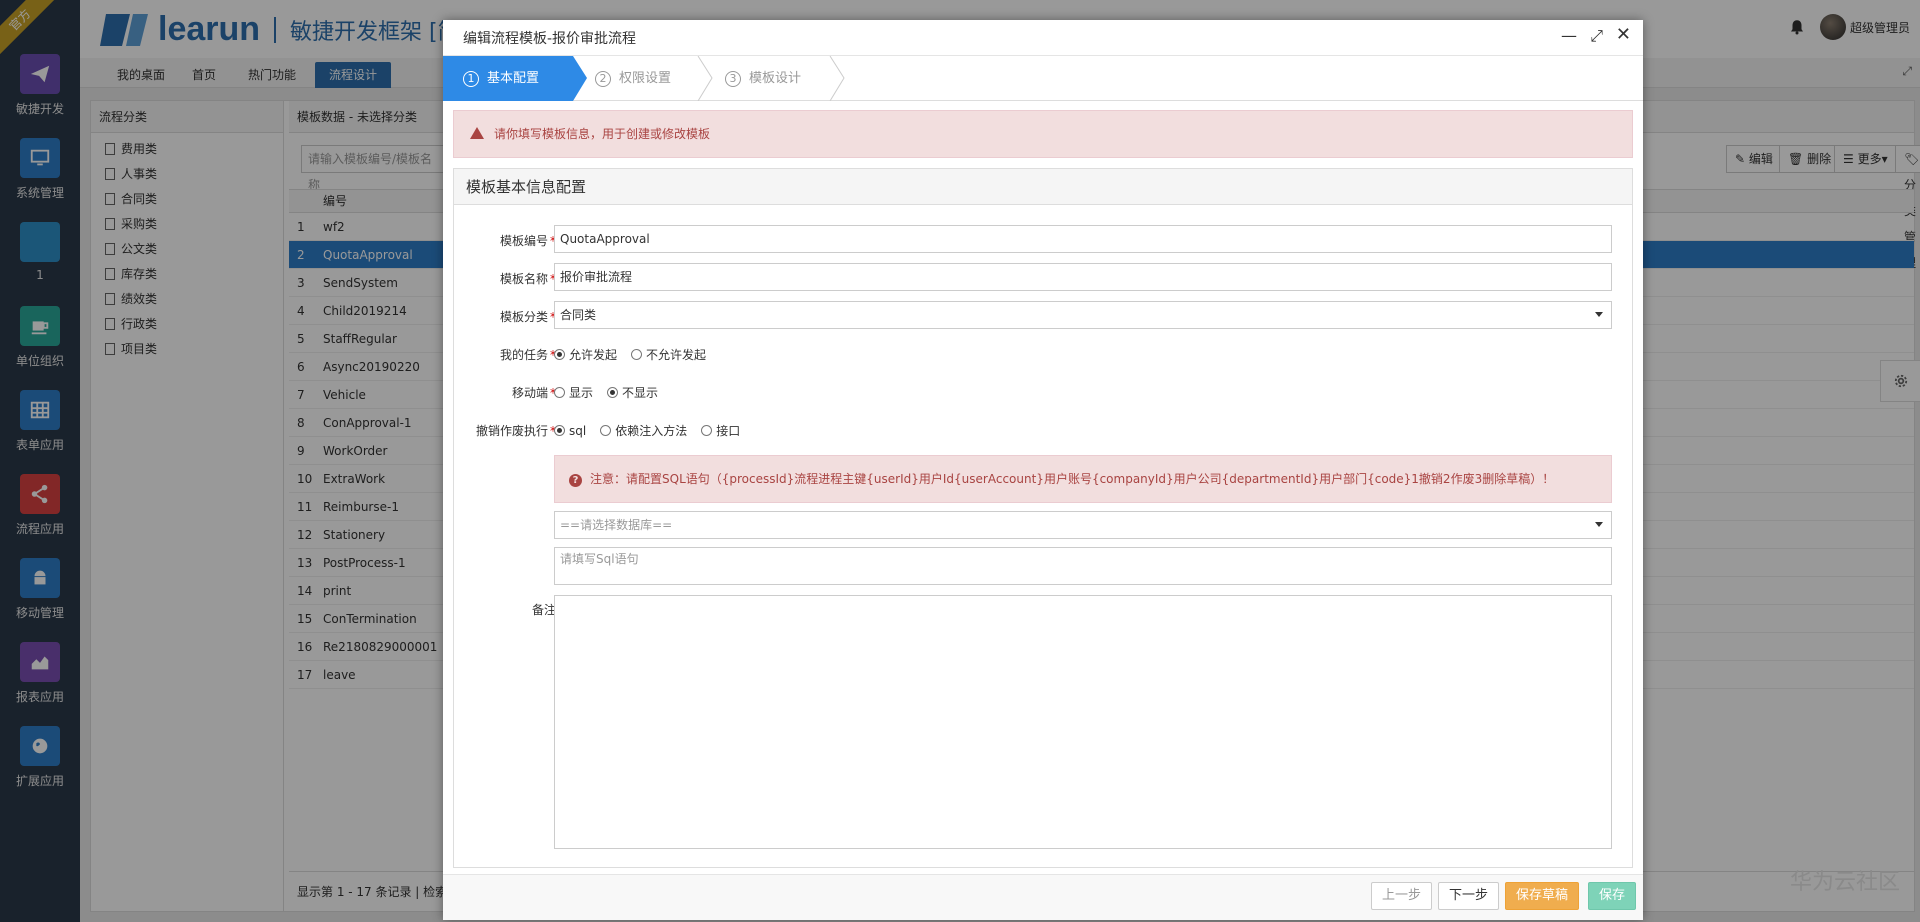  What do you see at coordinates (1402, 896) in the screenshot?
I see `prev-step-button: 上一步` at bounding box center [1402, 896].